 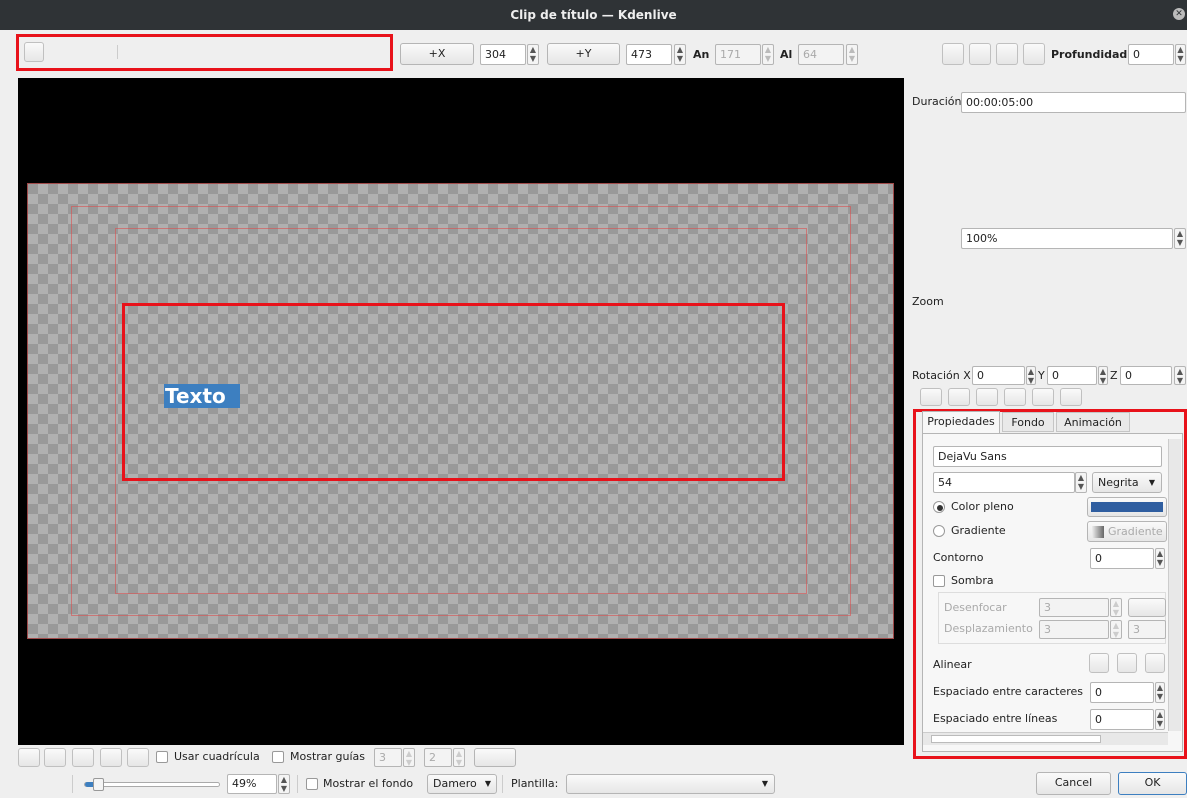 What do you see at coordinates (583, 54) in the screenshot?
I see `y-button: +Y` at bounding box center [583, 54].